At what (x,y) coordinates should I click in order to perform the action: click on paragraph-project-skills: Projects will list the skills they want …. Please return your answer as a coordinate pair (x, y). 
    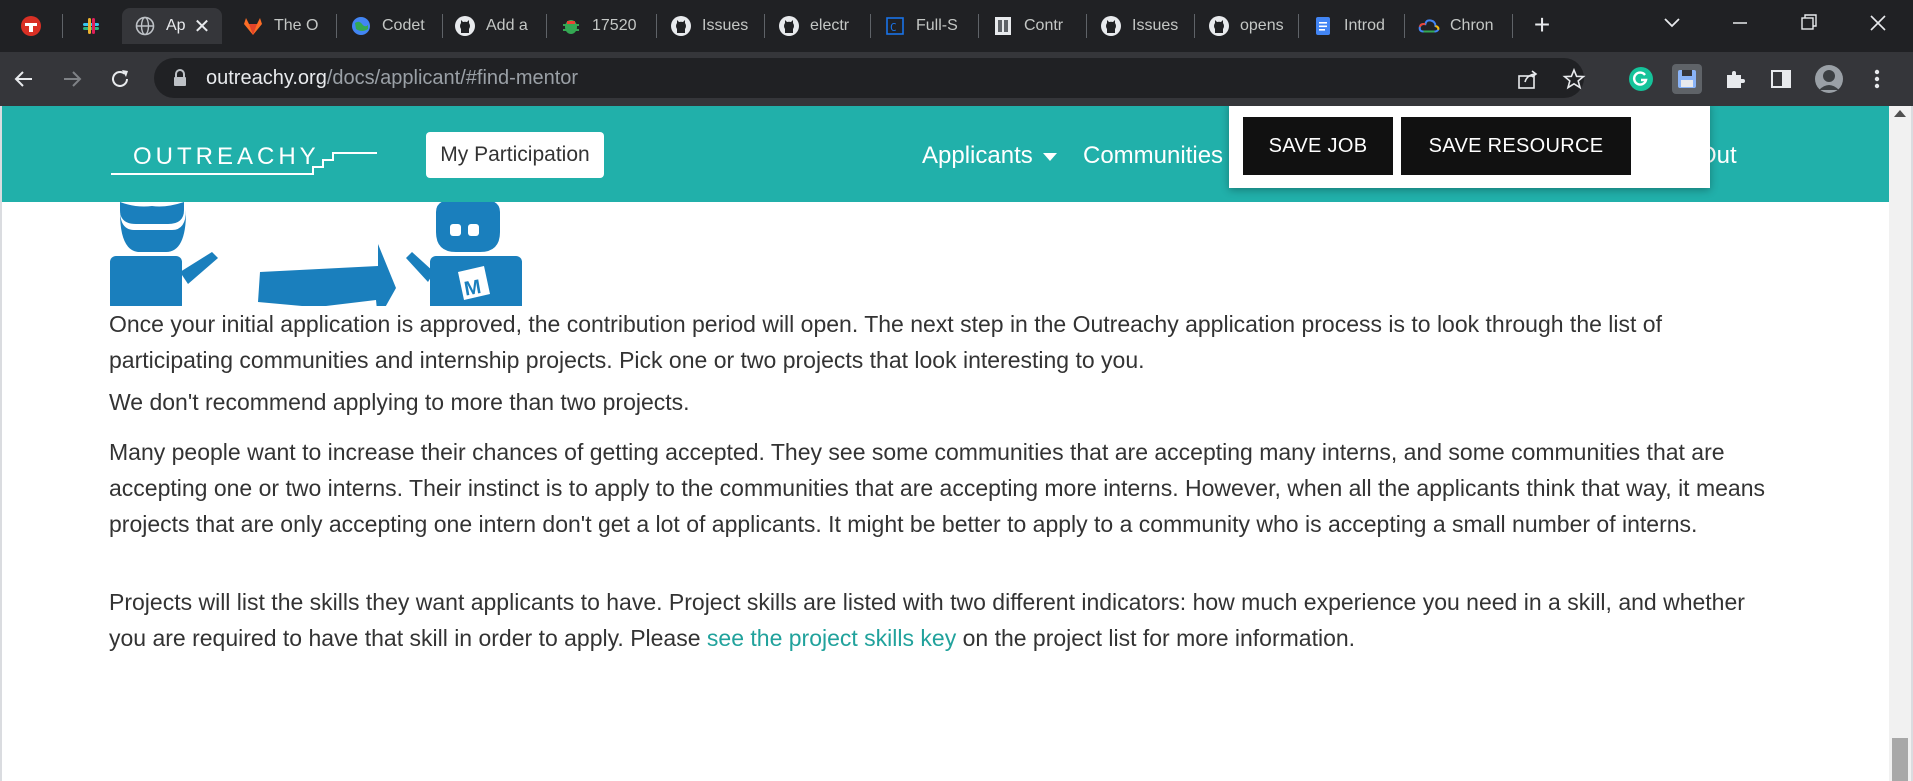
    Looking at the image, I should click on (939, 620).